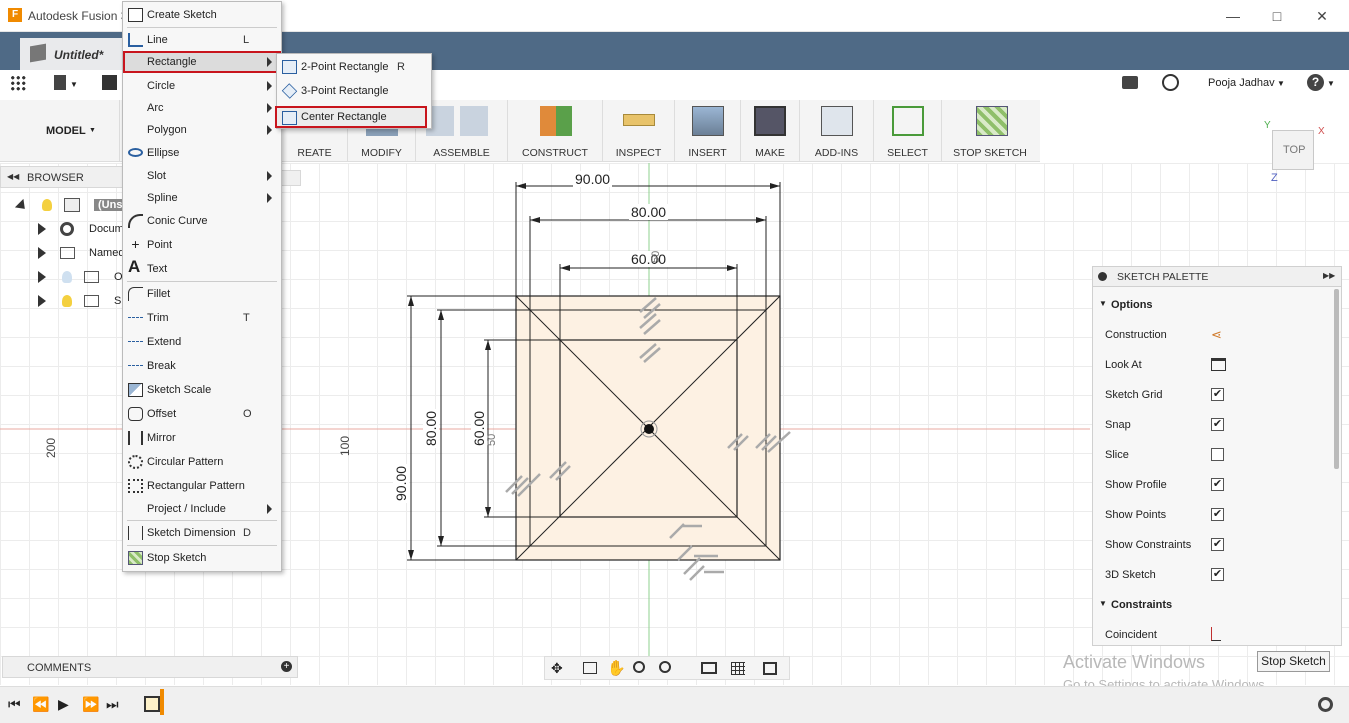 The height and width of the screenshot is (723, 1349). I want to click on menu-line: Line L, so click(202, 40).